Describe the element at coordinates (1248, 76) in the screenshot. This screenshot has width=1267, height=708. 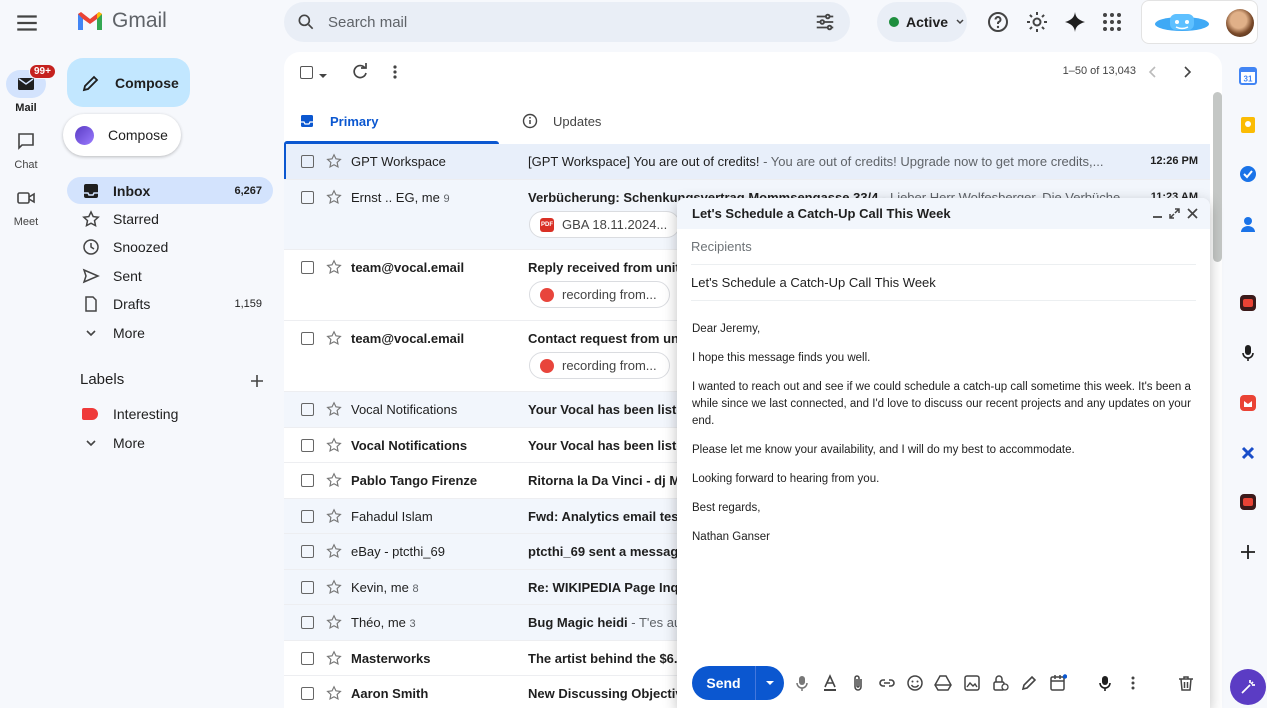
I see `calendar-icon: 31` at that location.